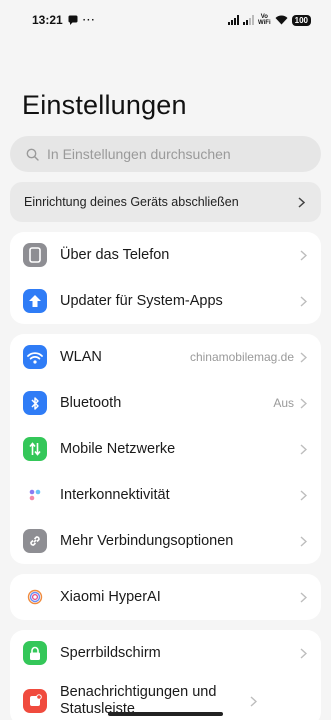  I want to click on settings-item-label: Mehr Verbindungsoptionen, so click(147, 540).